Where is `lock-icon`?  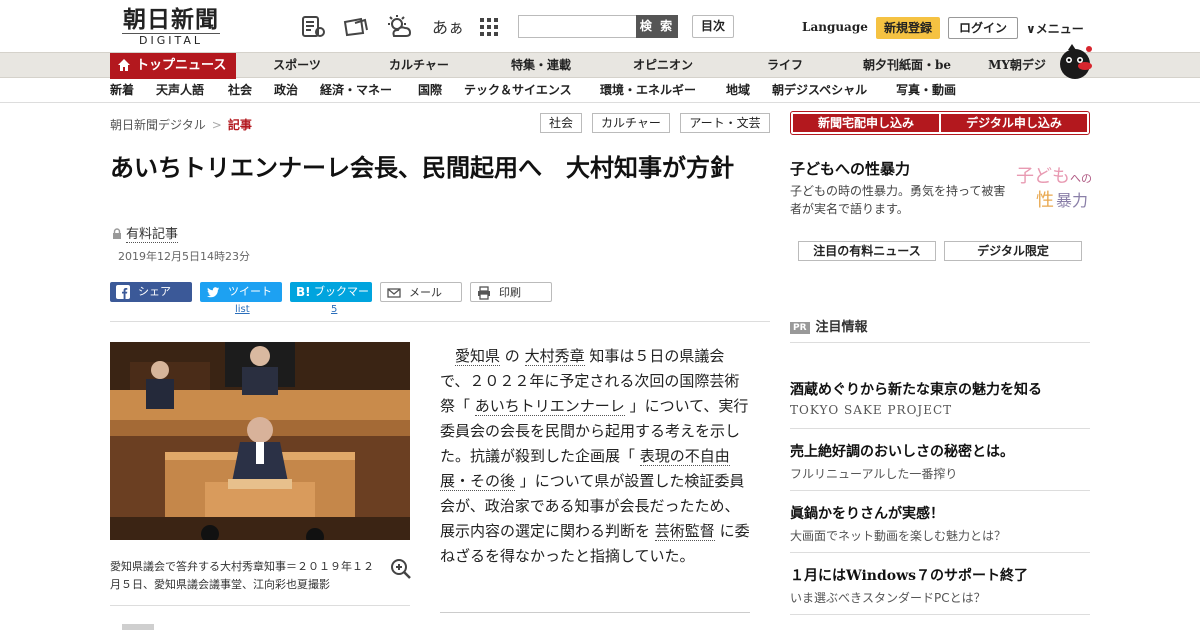
lock-icon is located at coordinates (117, 233).